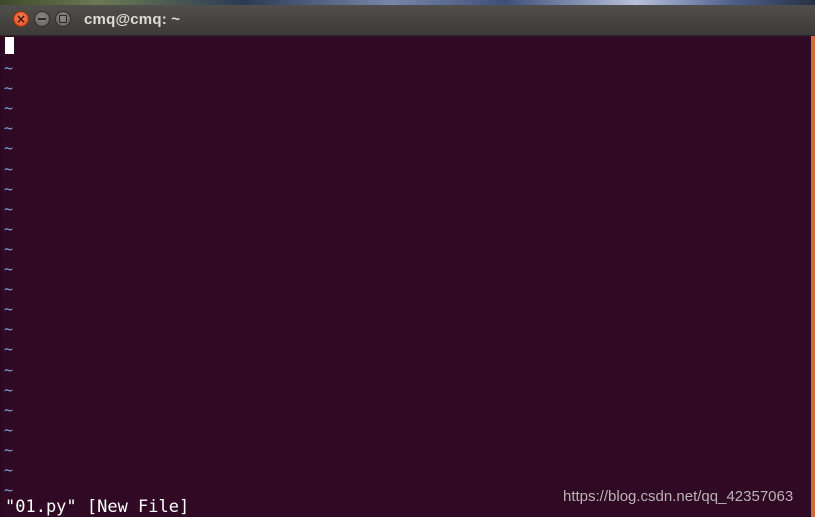 The height and width of the screenshot is (517, 815). What do you see at coordinates (813, 276) in the screenshot?
I see `window-right-border` at bounding box center [813, 276].